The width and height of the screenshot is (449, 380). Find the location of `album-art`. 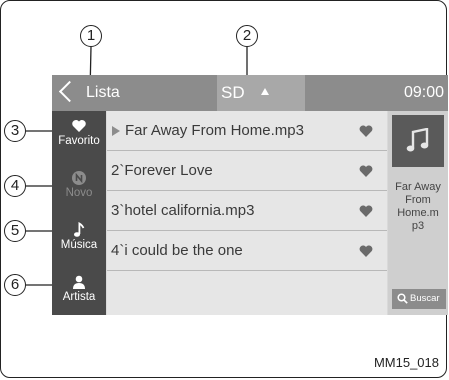

album-art is located at coordinates (418, 141).